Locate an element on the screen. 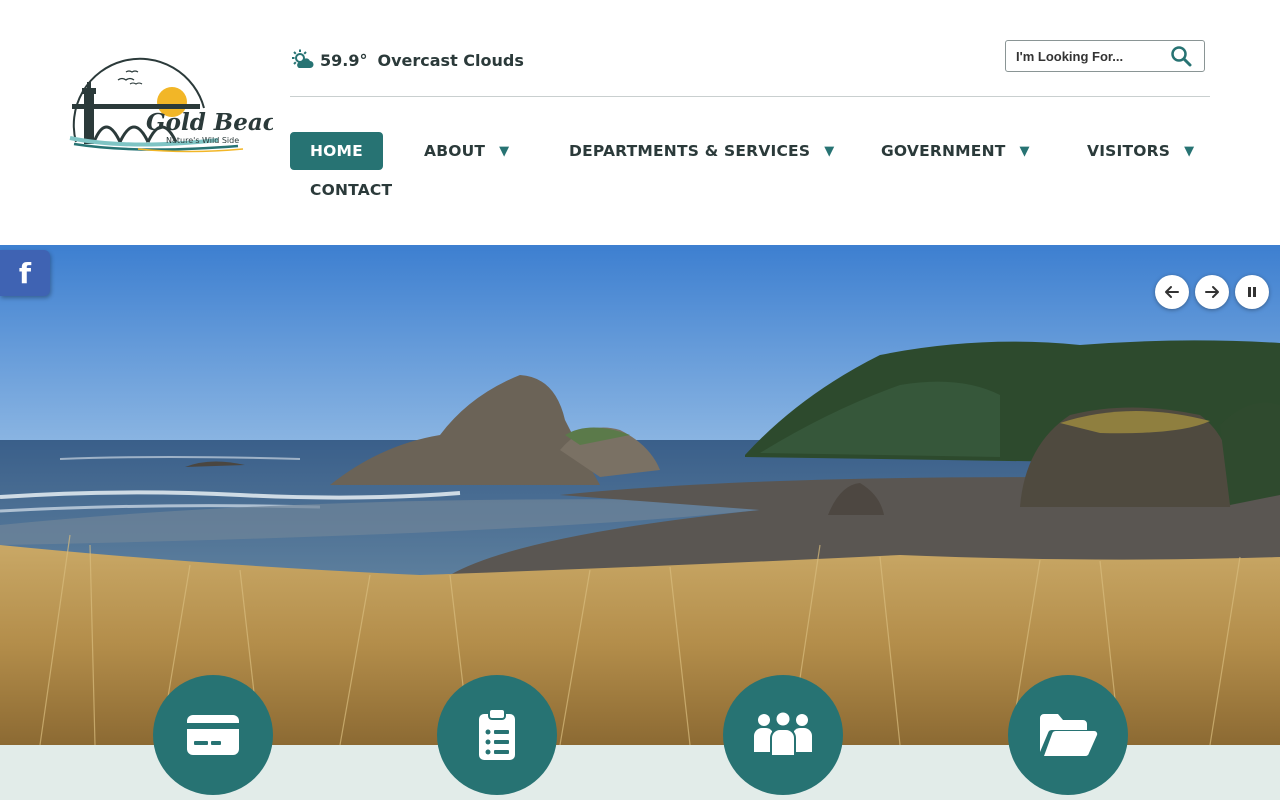 The height and width of the screenshot is (800, 1280). folder-open-icon is located at coordinates (1069, 735).